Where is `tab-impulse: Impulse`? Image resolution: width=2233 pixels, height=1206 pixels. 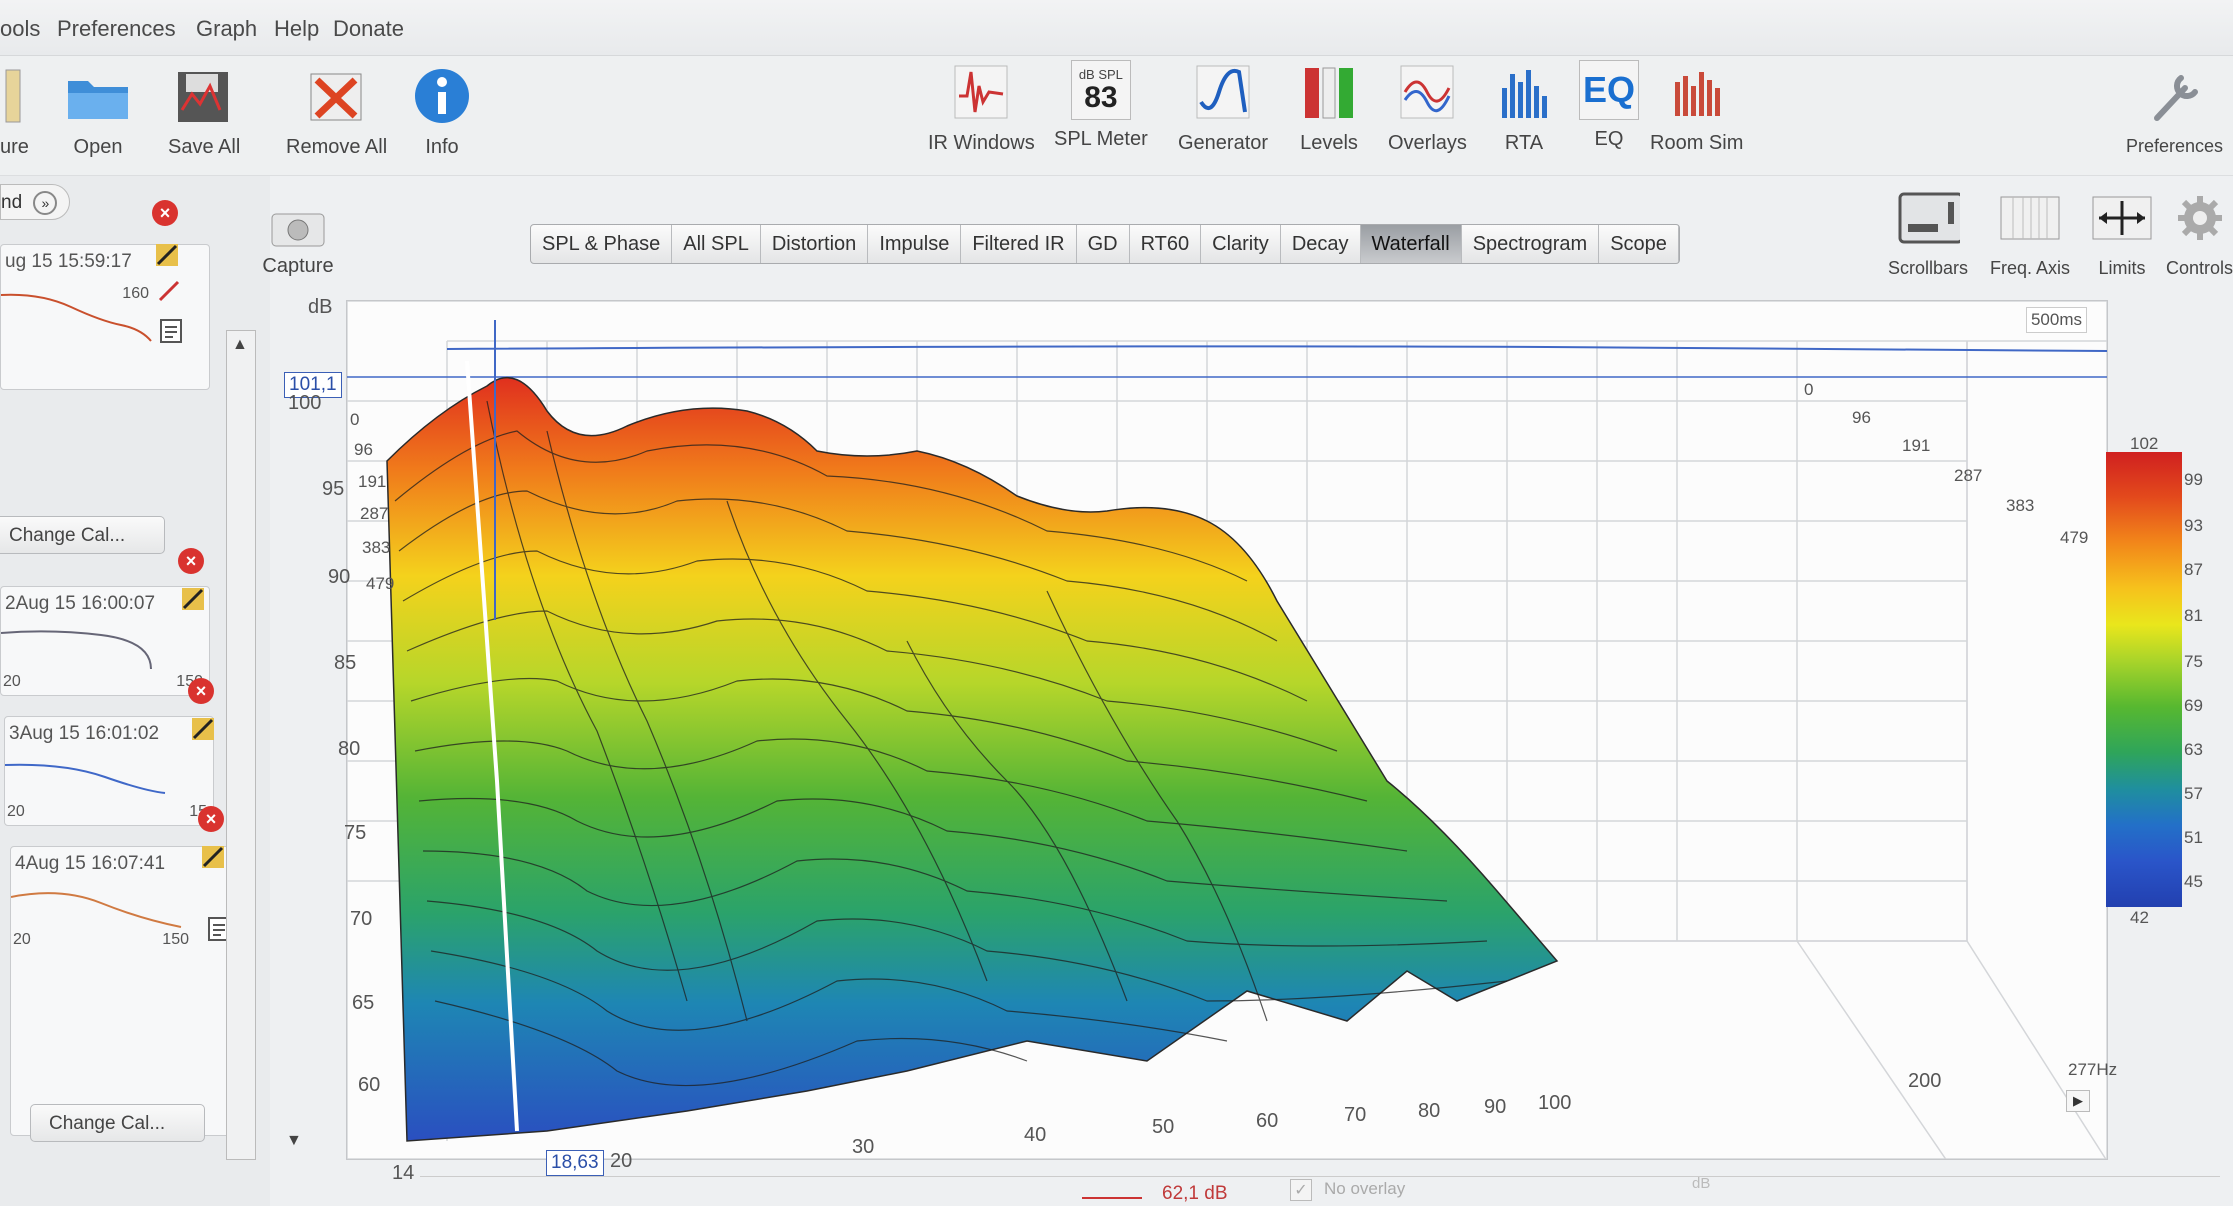 tab-impulse: Impulse is located at coordinates (915, 244).